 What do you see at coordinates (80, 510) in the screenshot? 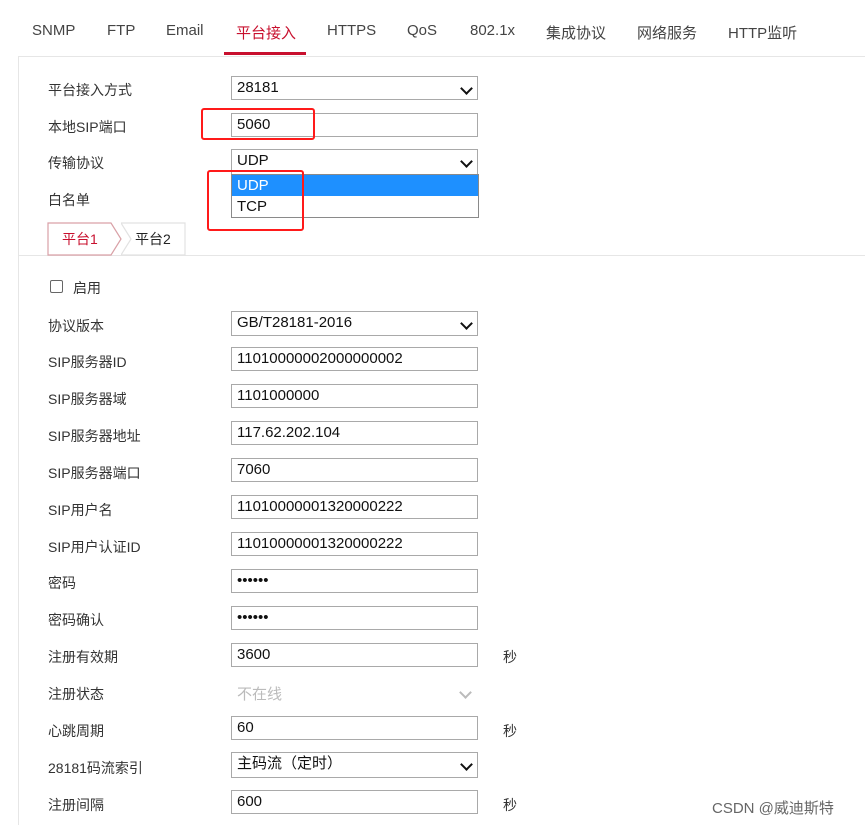
I see `sip-username-label: SIP用户名` at bounding box center [80, 510].